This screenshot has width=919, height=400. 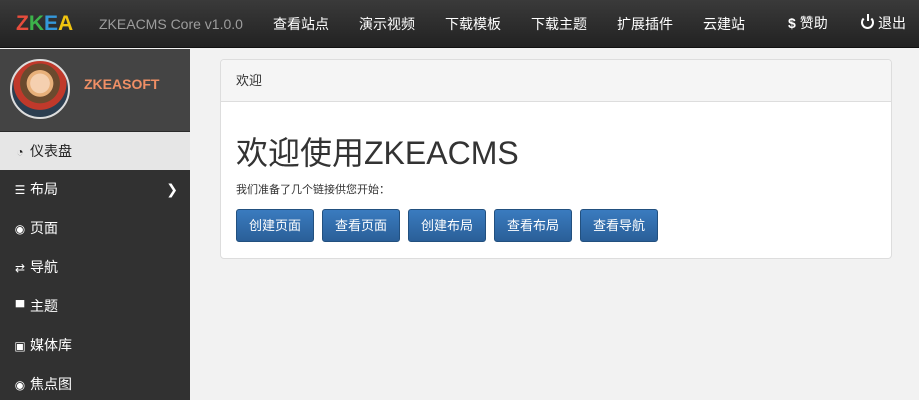 I want to click on logout-link: 退出, so click(x=883, y=23).